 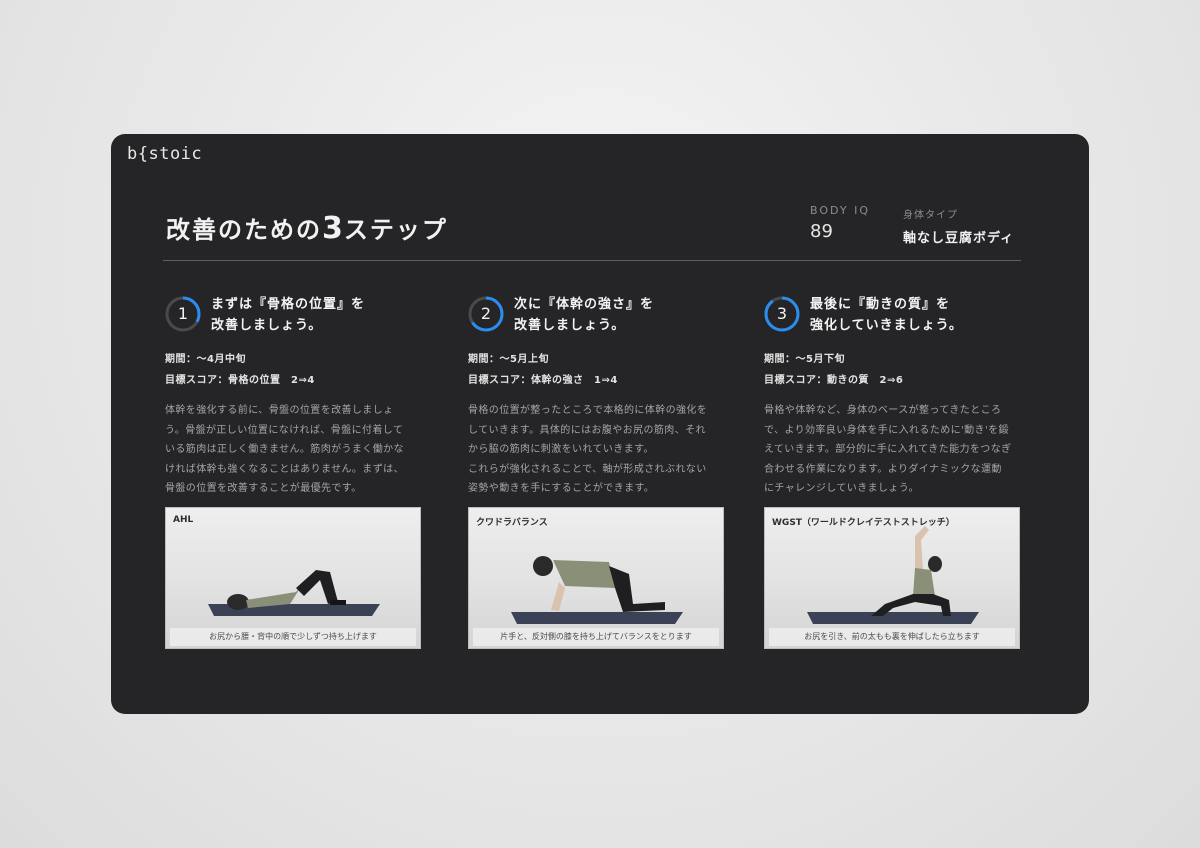 I want to click on brand-logo: b{stoic, so click(x=165, y=154).